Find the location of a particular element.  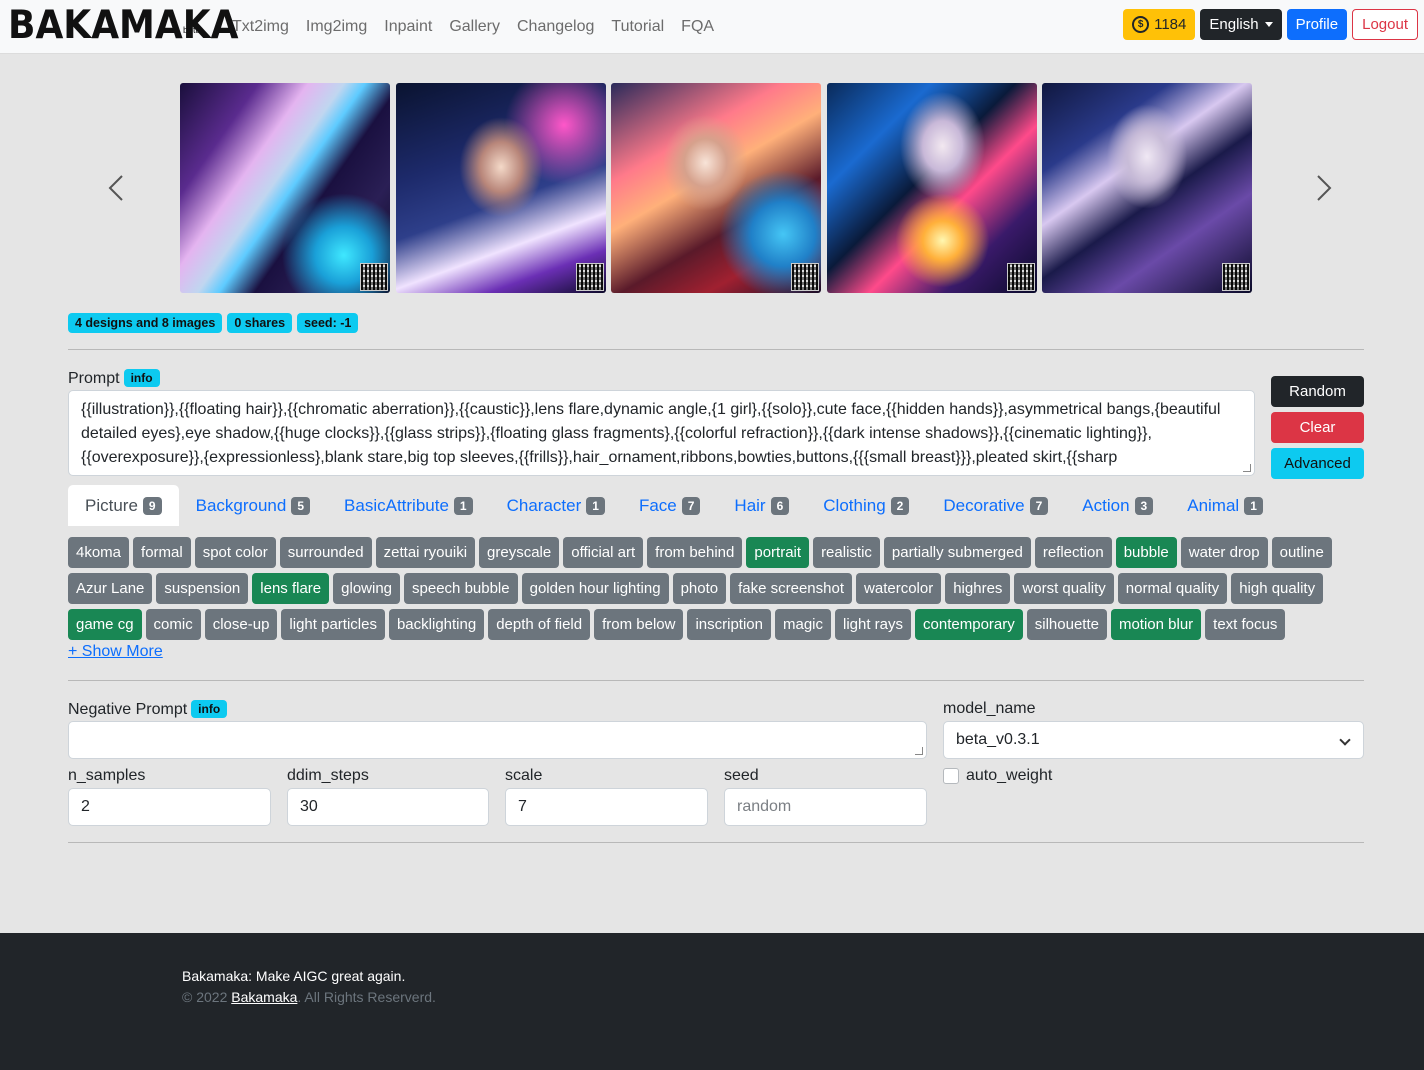

tag-button: 4koma is located at coordinates (99, 552).